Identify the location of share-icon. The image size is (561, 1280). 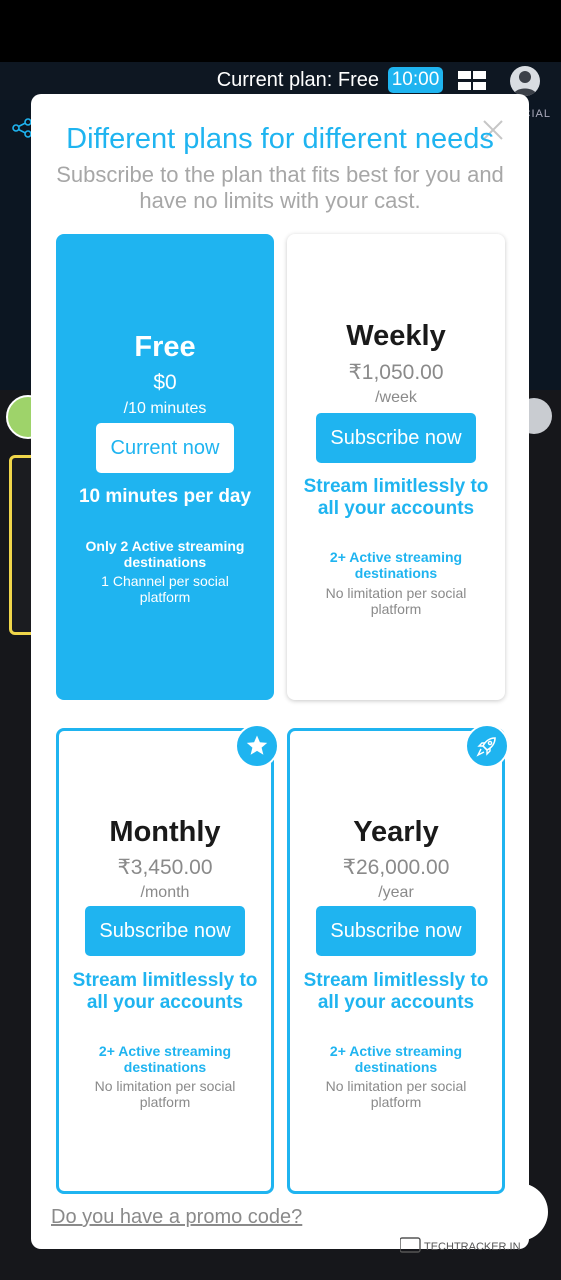
(22, 128).